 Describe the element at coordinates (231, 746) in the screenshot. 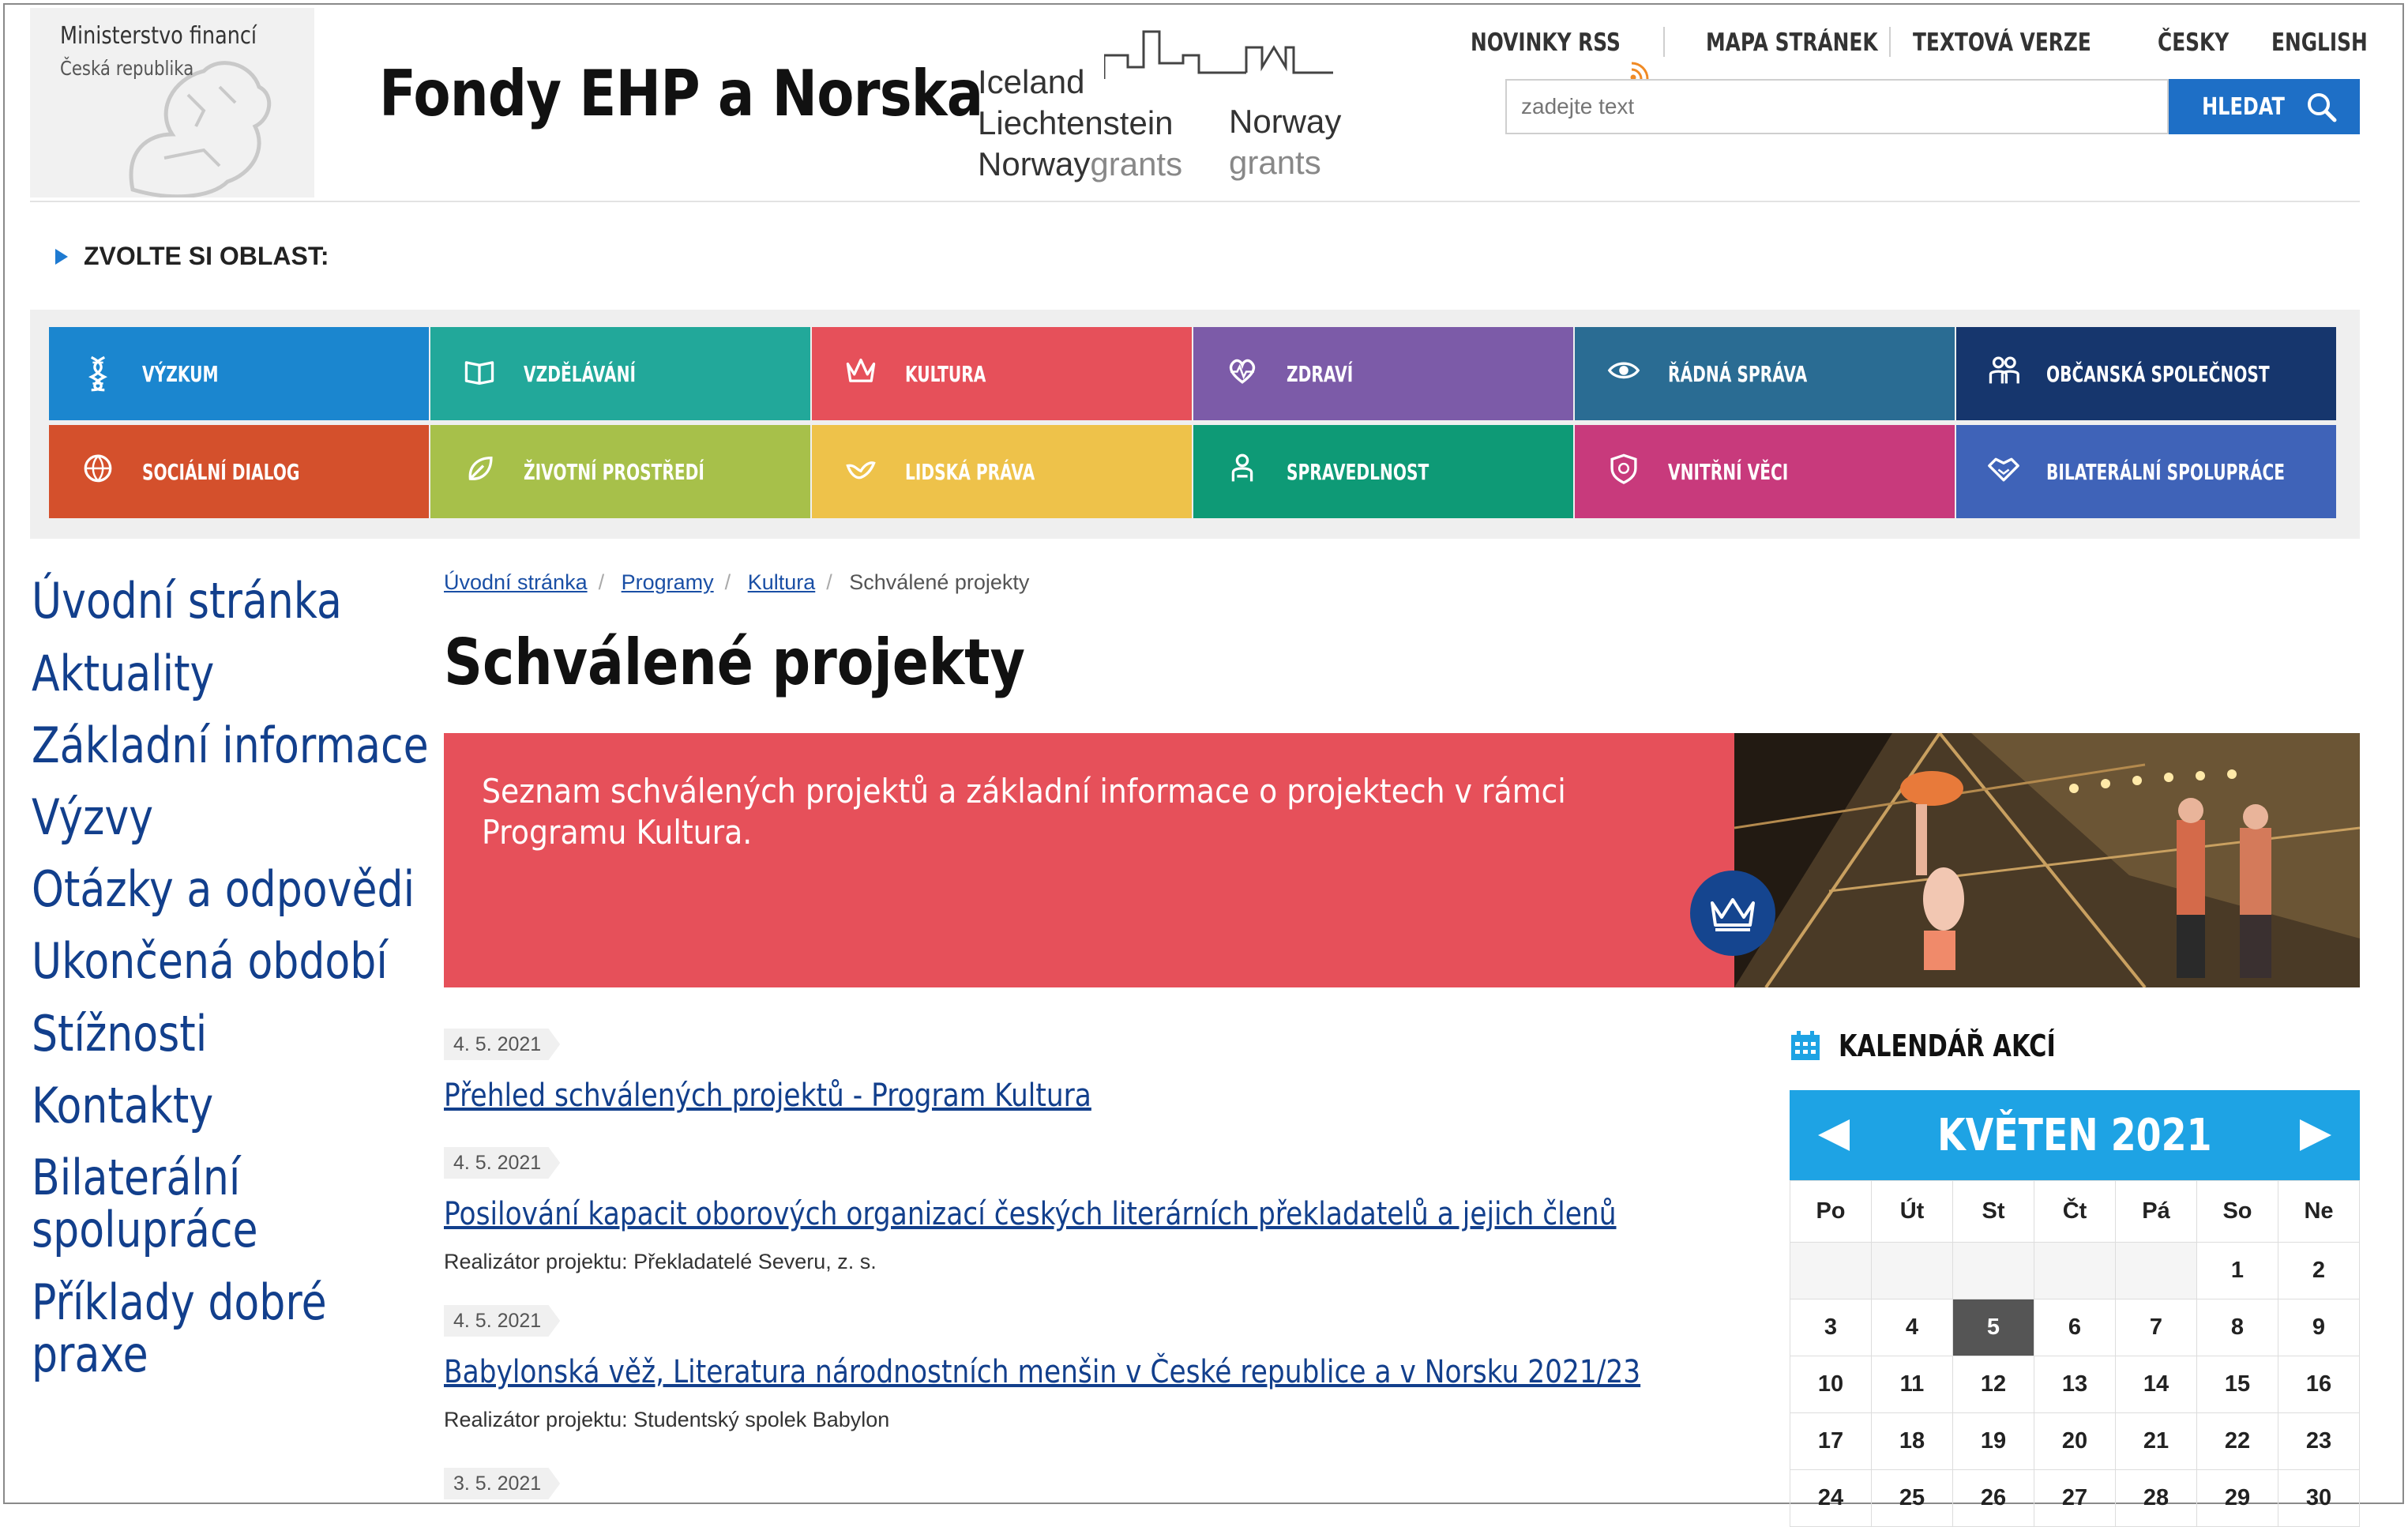

I see `nav-zakladni-informace: Základní informace` at that location.